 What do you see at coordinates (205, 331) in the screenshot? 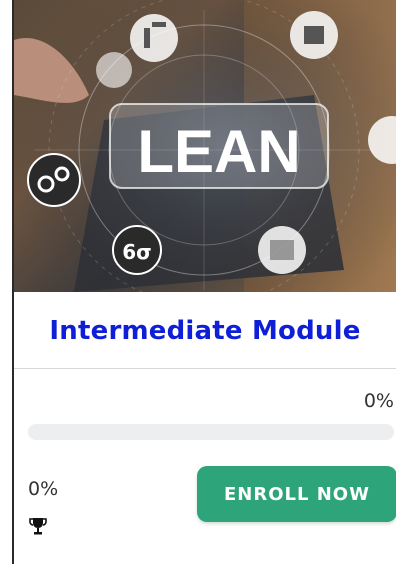
I see `course-title: Intermediate Module` at bounding box center [205, 331].